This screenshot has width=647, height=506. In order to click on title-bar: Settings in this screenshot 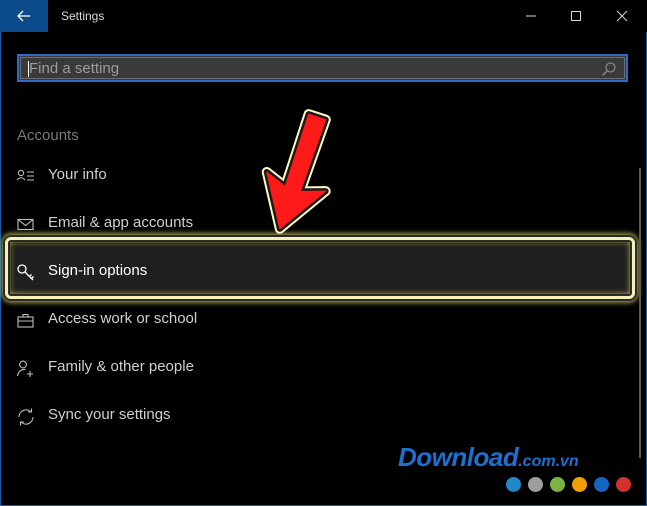, I will do `click(323, 16)`.